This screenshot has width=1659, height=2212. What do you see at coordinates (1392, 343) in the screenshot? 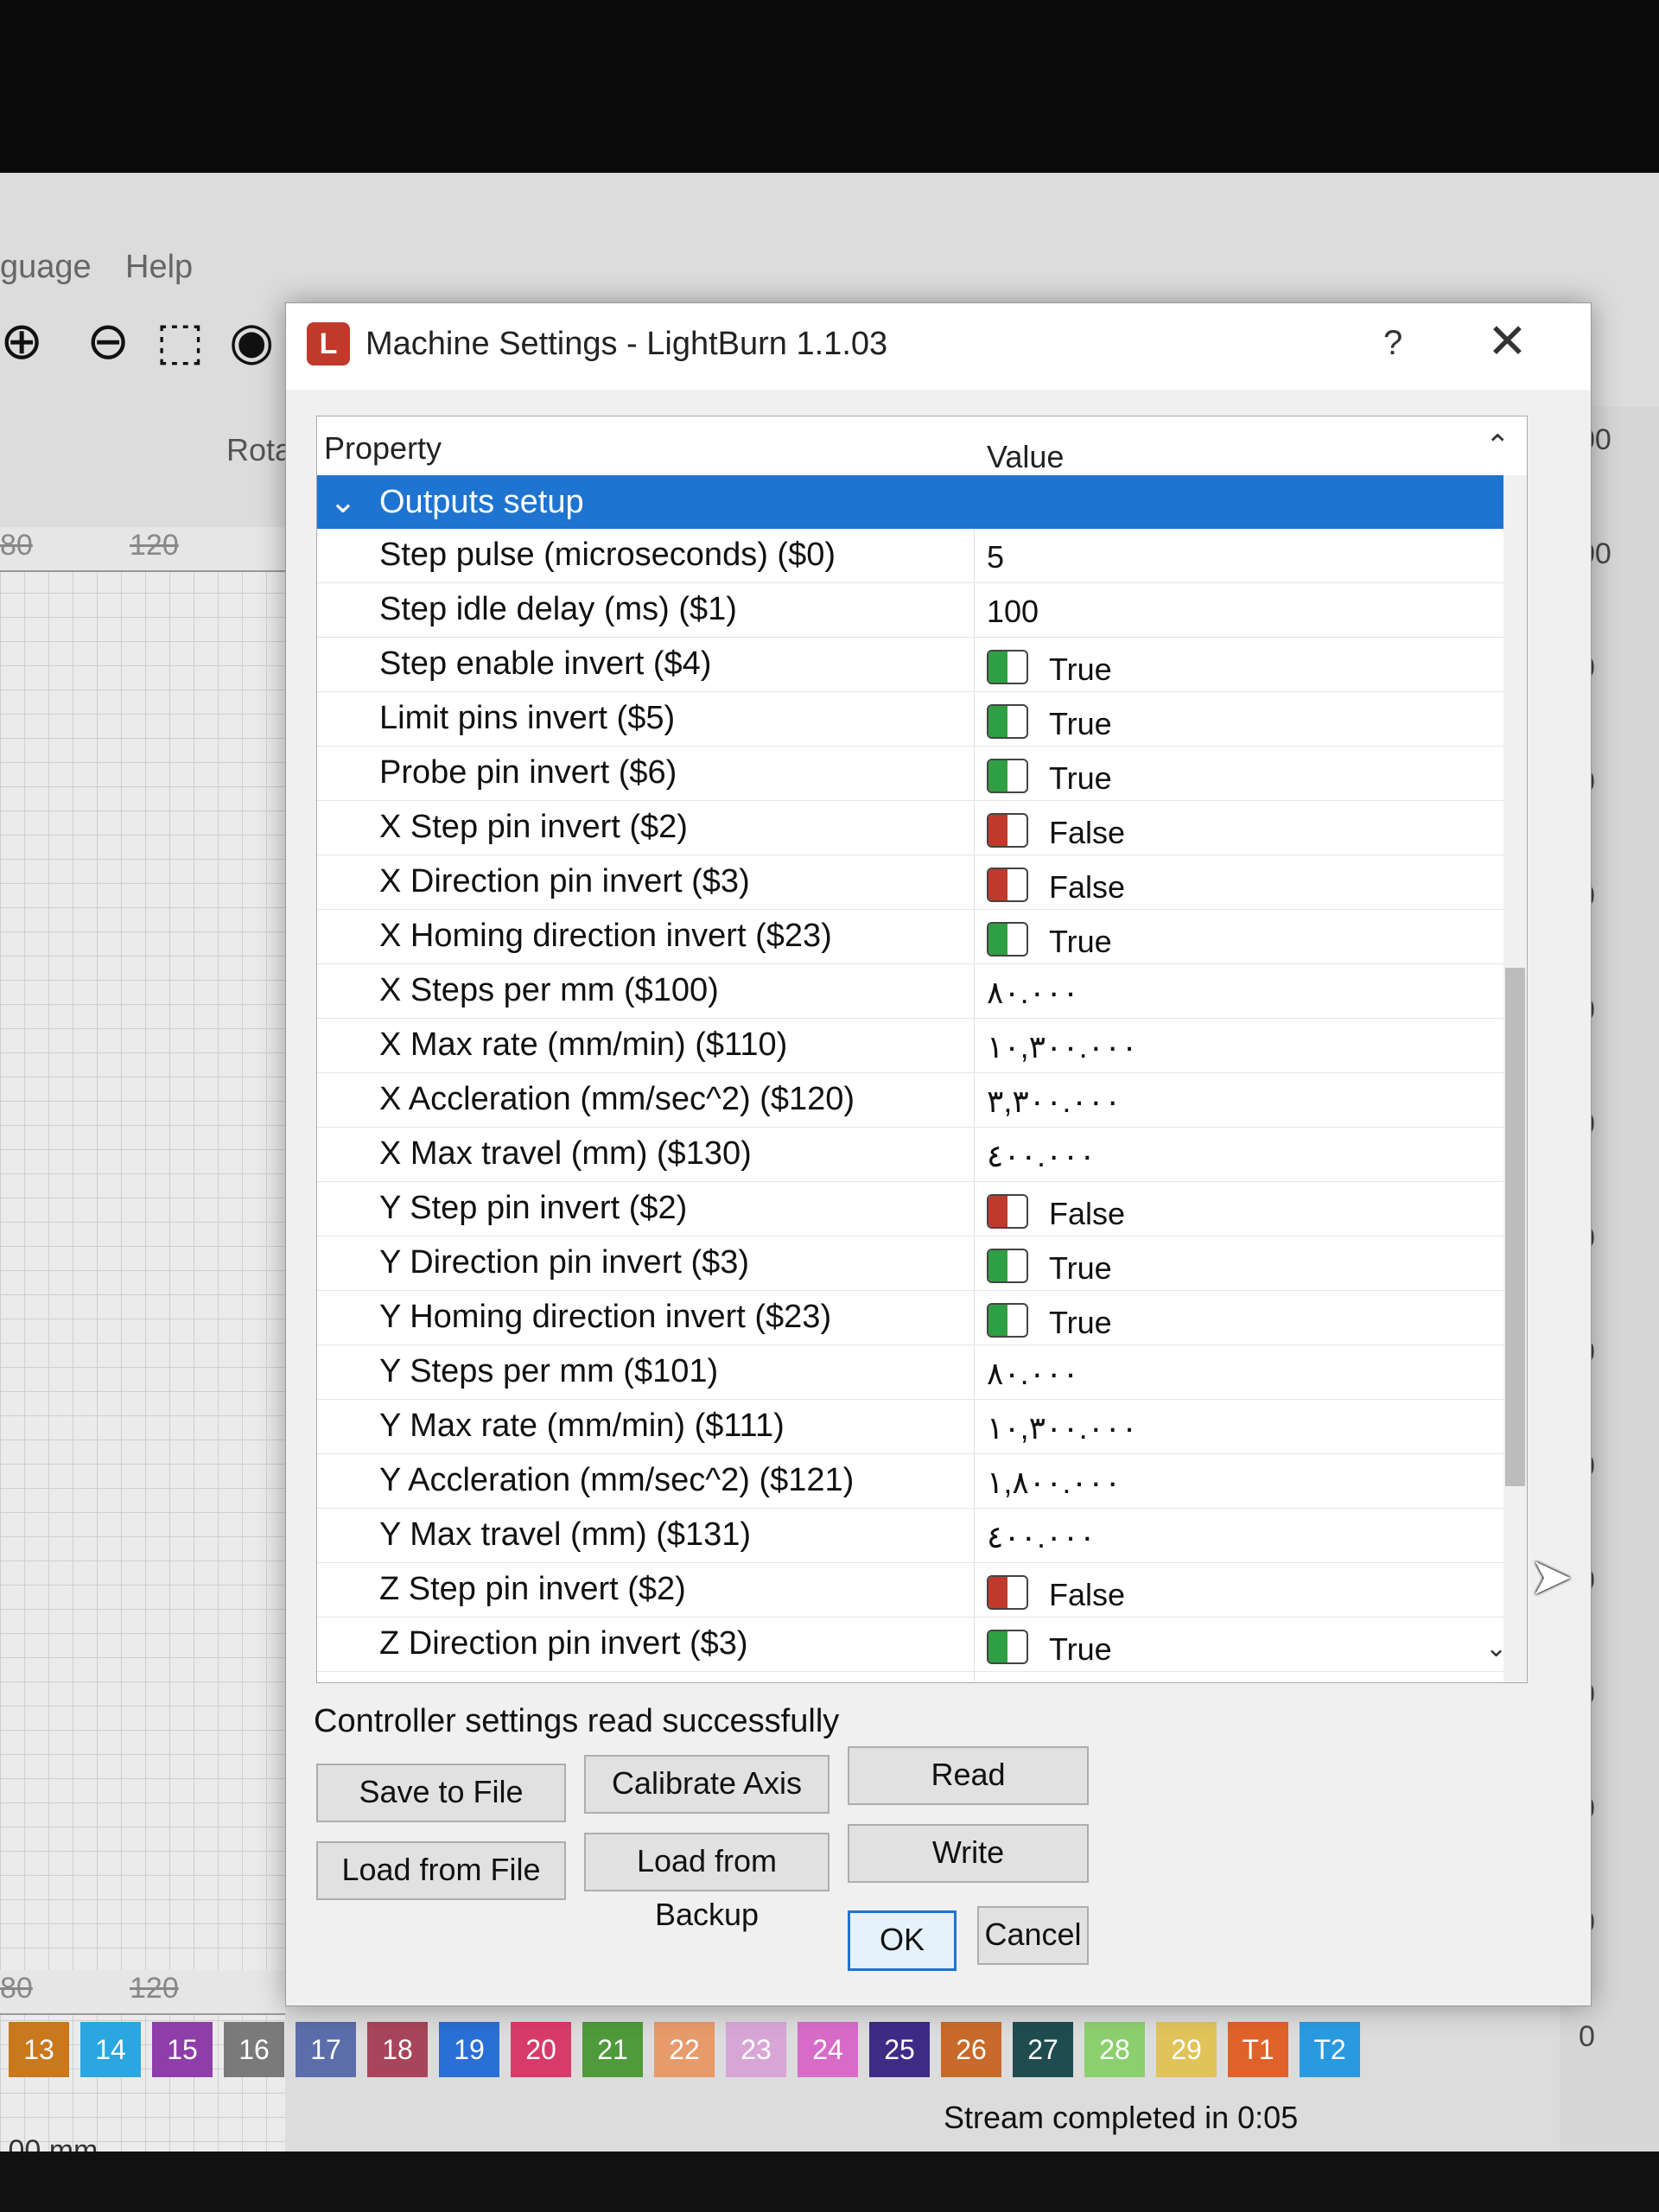
I see `help-button: ?` at bounding box center [1392, 343].